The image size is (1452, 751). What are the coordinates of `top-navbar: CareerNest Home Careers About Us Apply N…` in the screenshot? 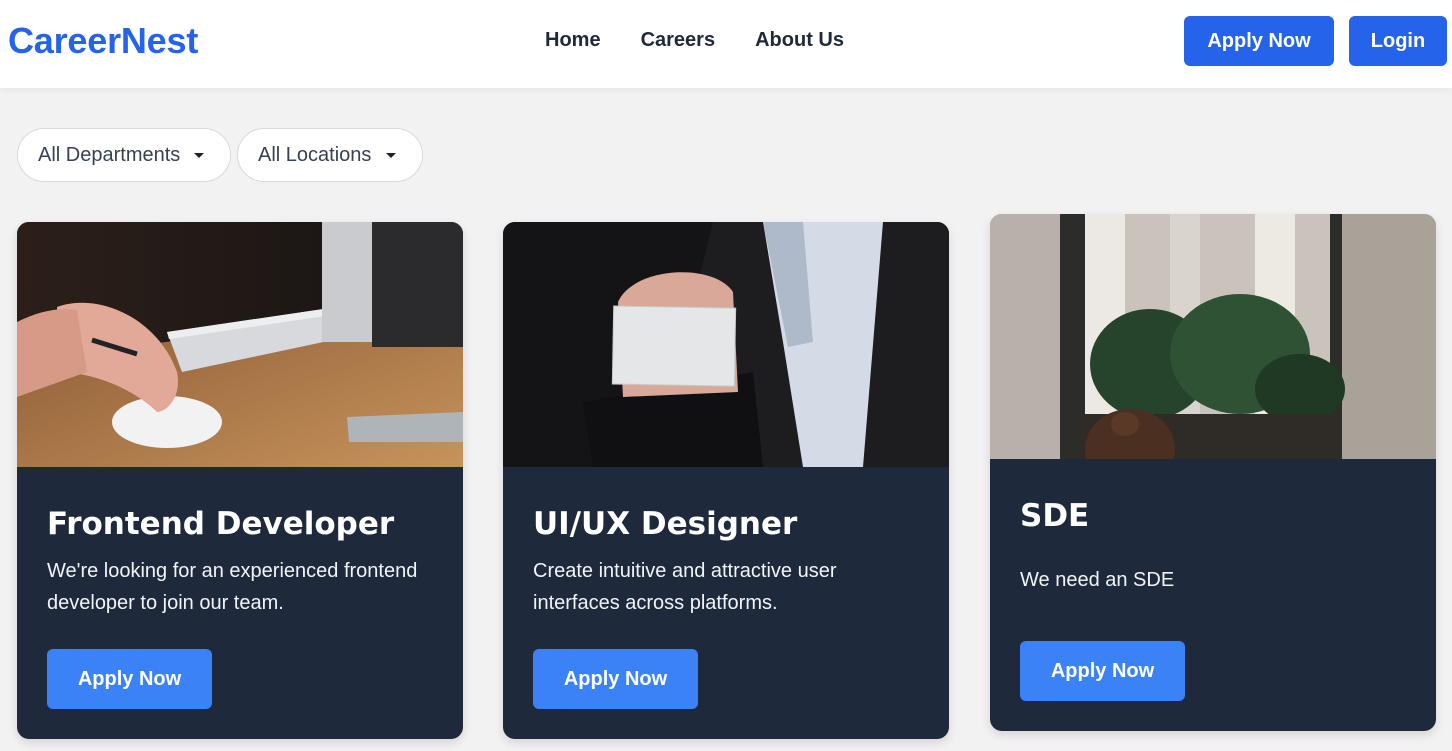 It's located at (726, 44).